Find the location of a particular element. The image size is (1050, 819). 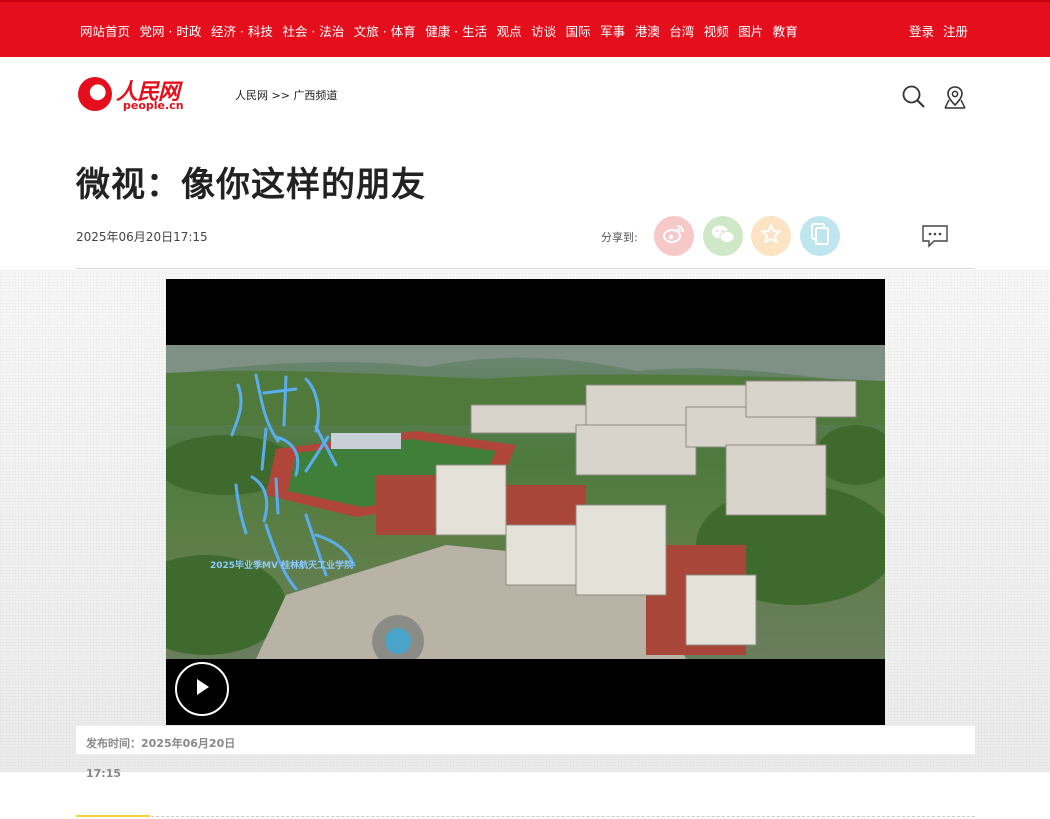

location-icon is located at coordinates (955, 97).